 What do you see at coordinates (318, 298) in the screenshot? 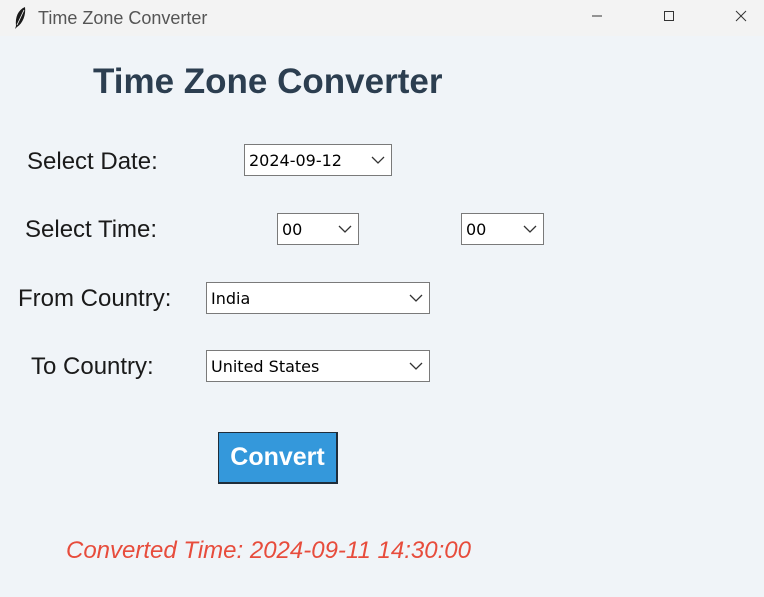
I see `from-country-select: India` at bounding box center [318, 298].